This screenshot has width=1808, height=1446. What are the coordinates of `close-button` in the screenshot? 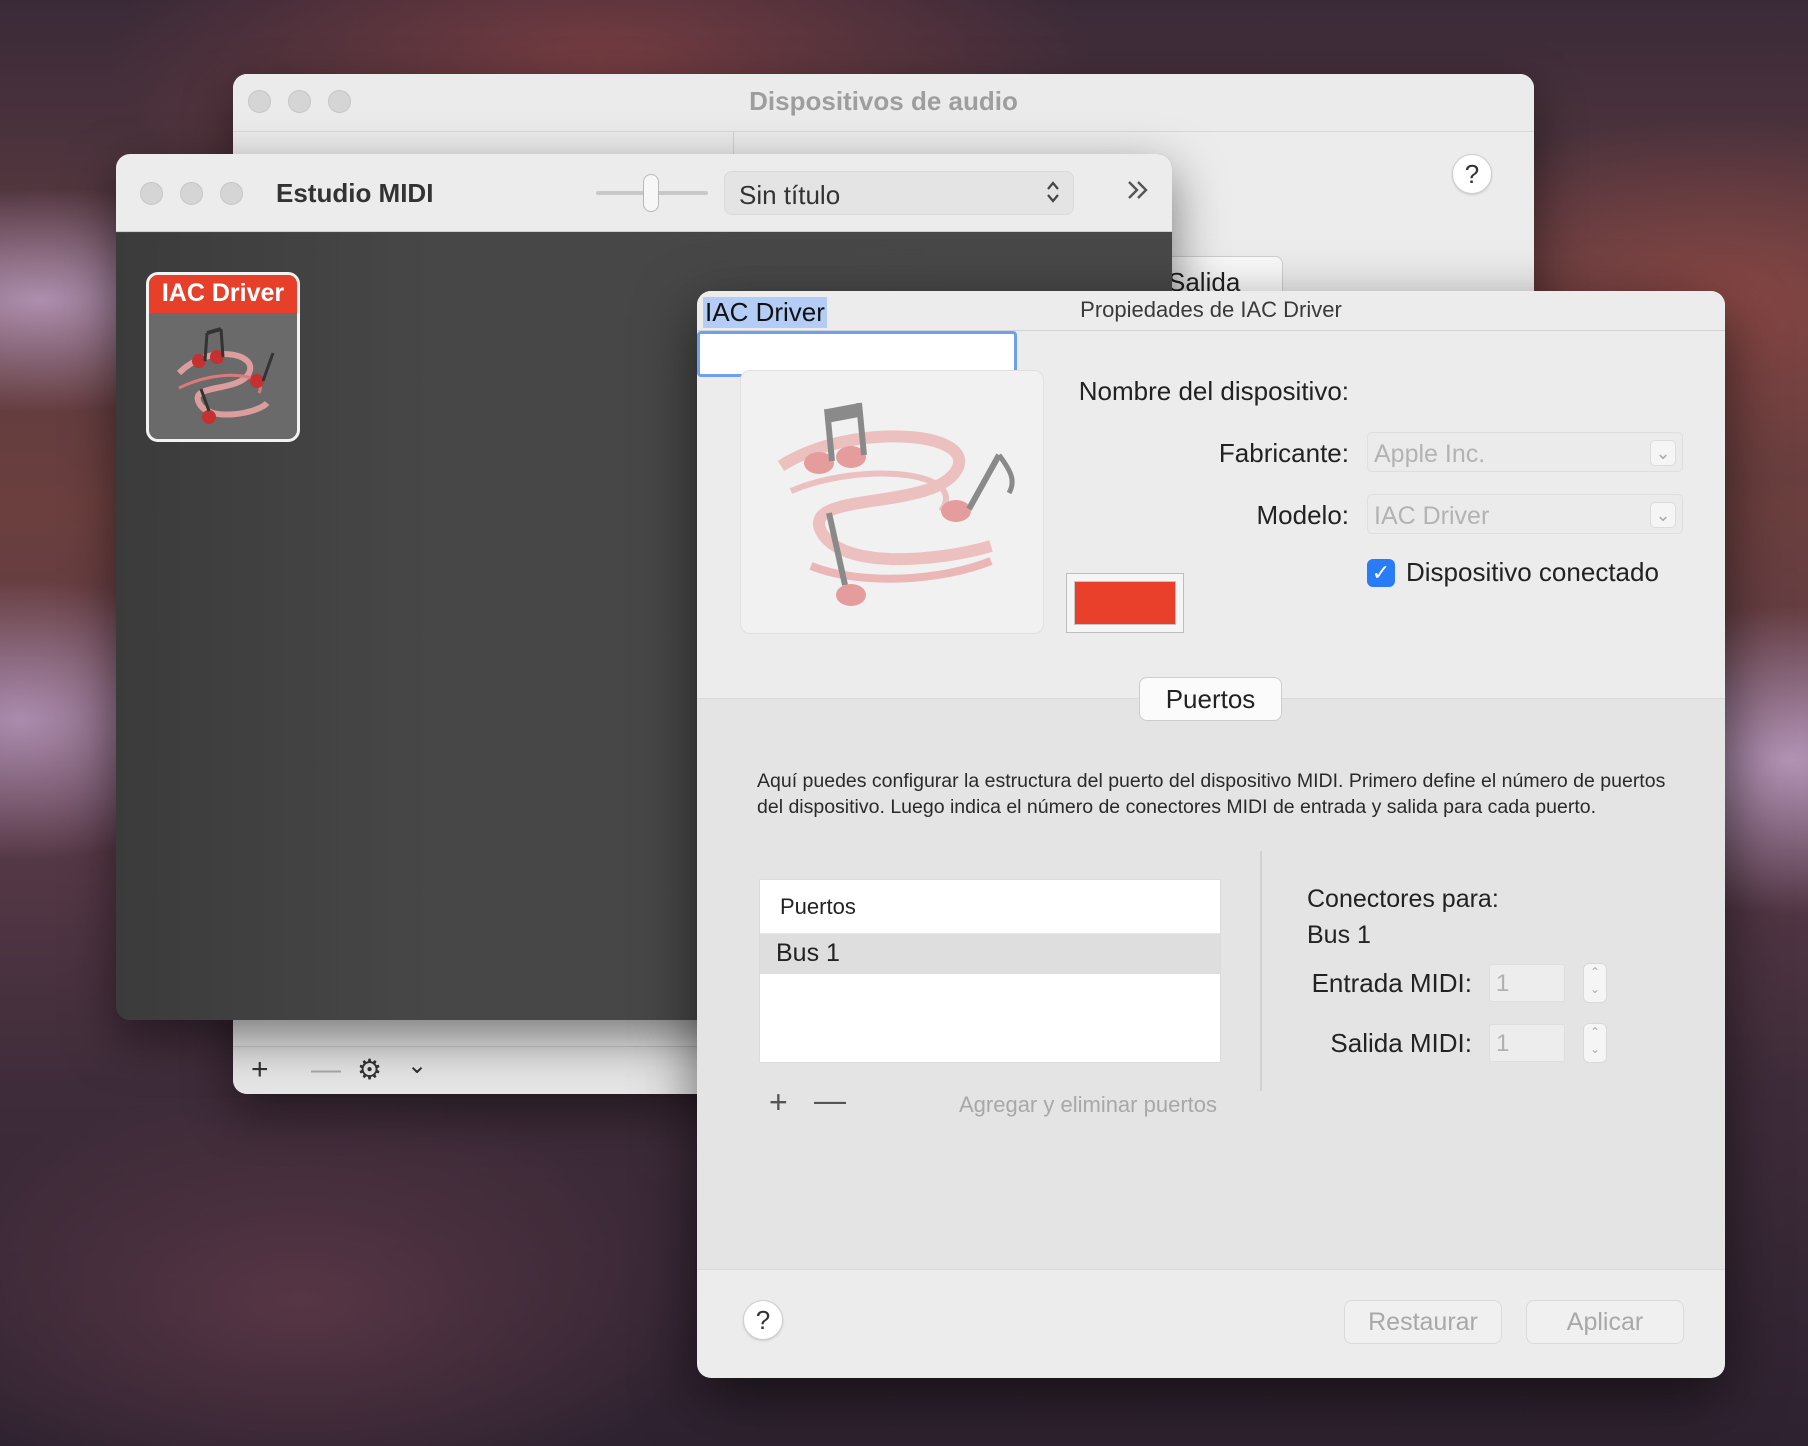 It's located at (151, 193).